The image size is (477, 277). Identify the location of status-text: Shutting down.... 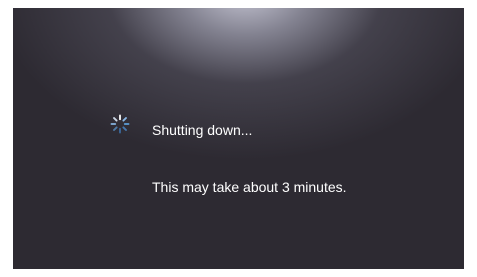
(202, 130).